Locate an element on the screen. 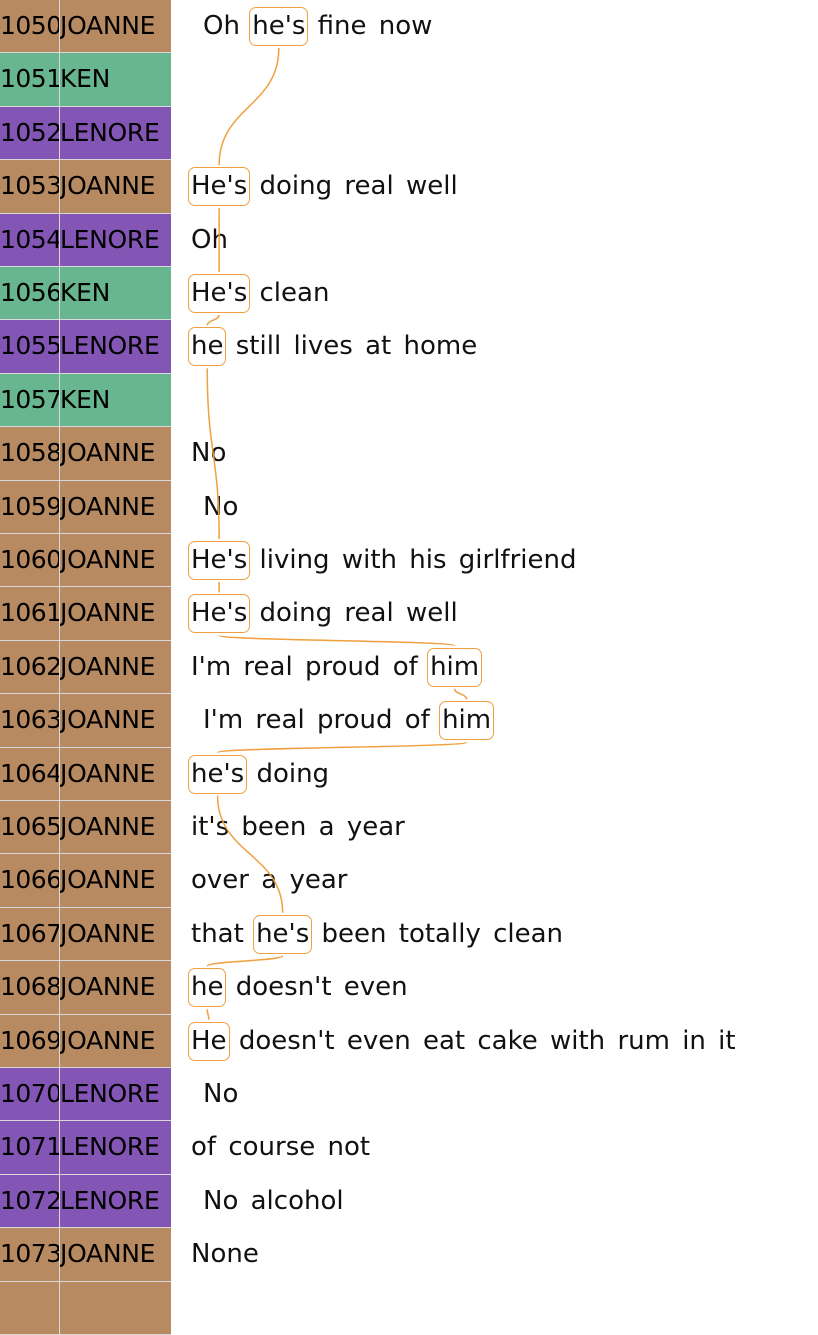 This screenshot has width=818, height=1335. transcript-row: 1070 LENORE No is located at coordinates (409, 1095).